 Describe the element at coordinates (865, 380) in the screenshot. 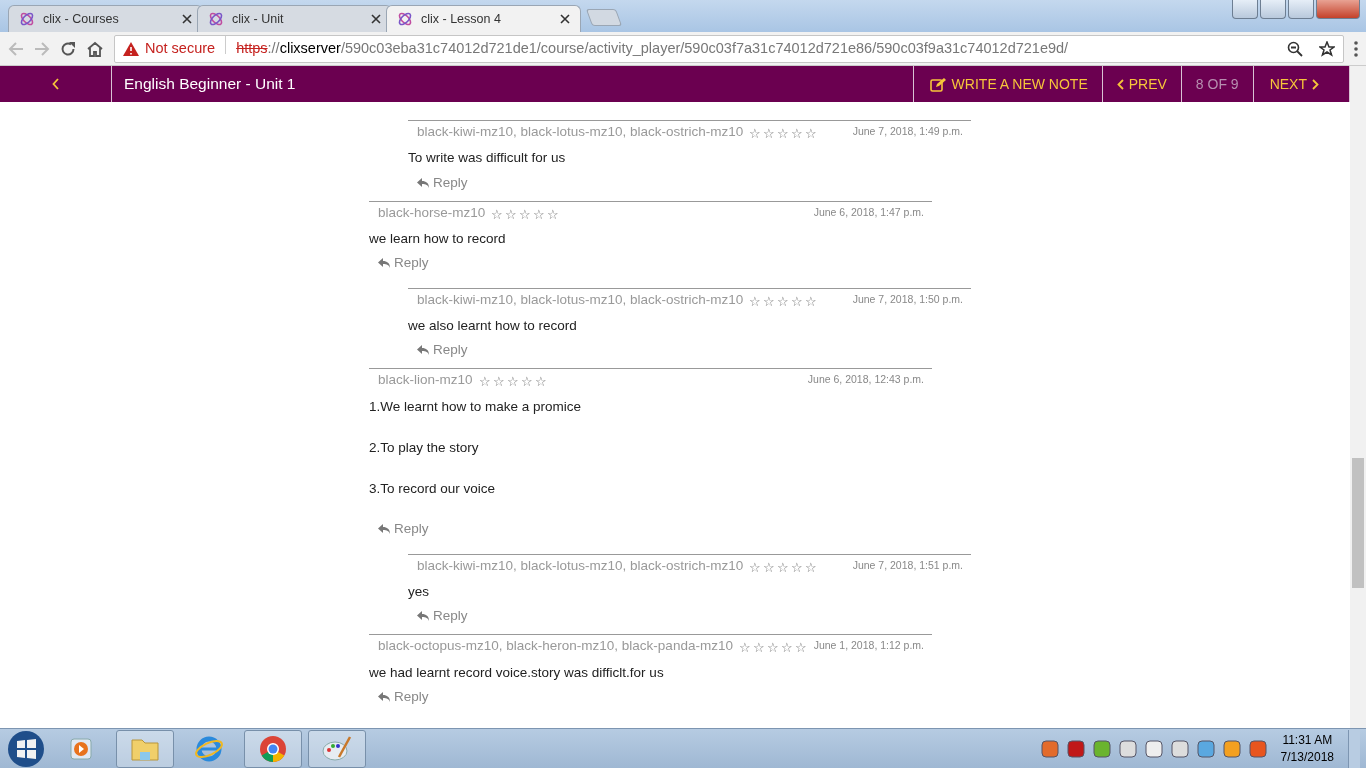

I see `comment-date: June 6, 2018, 12:43 p.m.` at that location.